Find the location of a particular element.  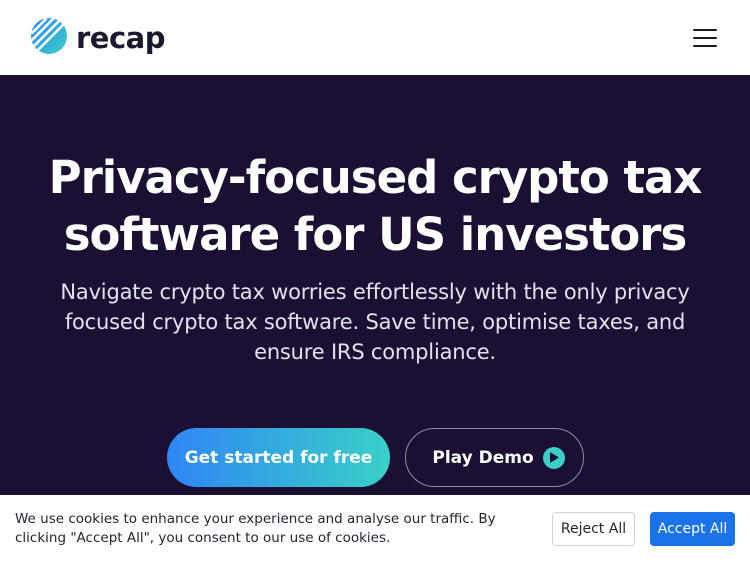

top-navbar: recap is located at coordinates (375, 37).